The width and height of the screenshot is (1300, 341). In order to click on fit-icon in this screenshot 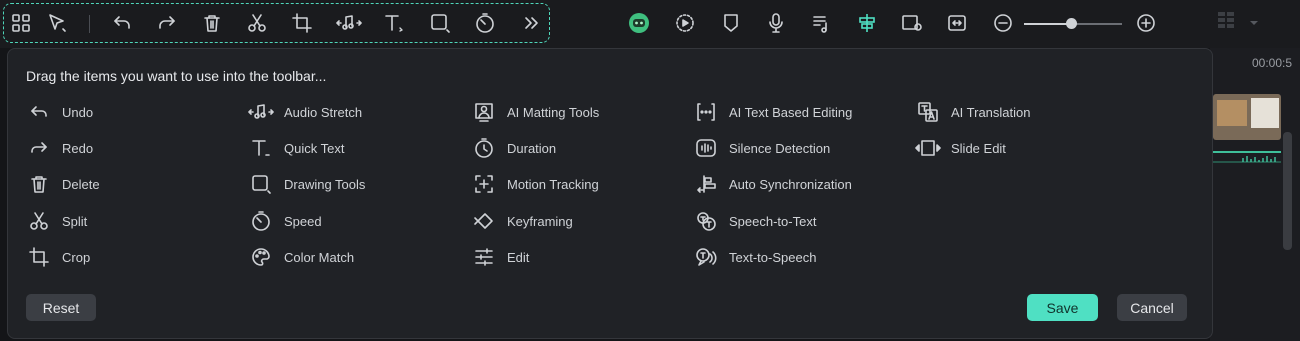, I will do `click(957, 23)`.